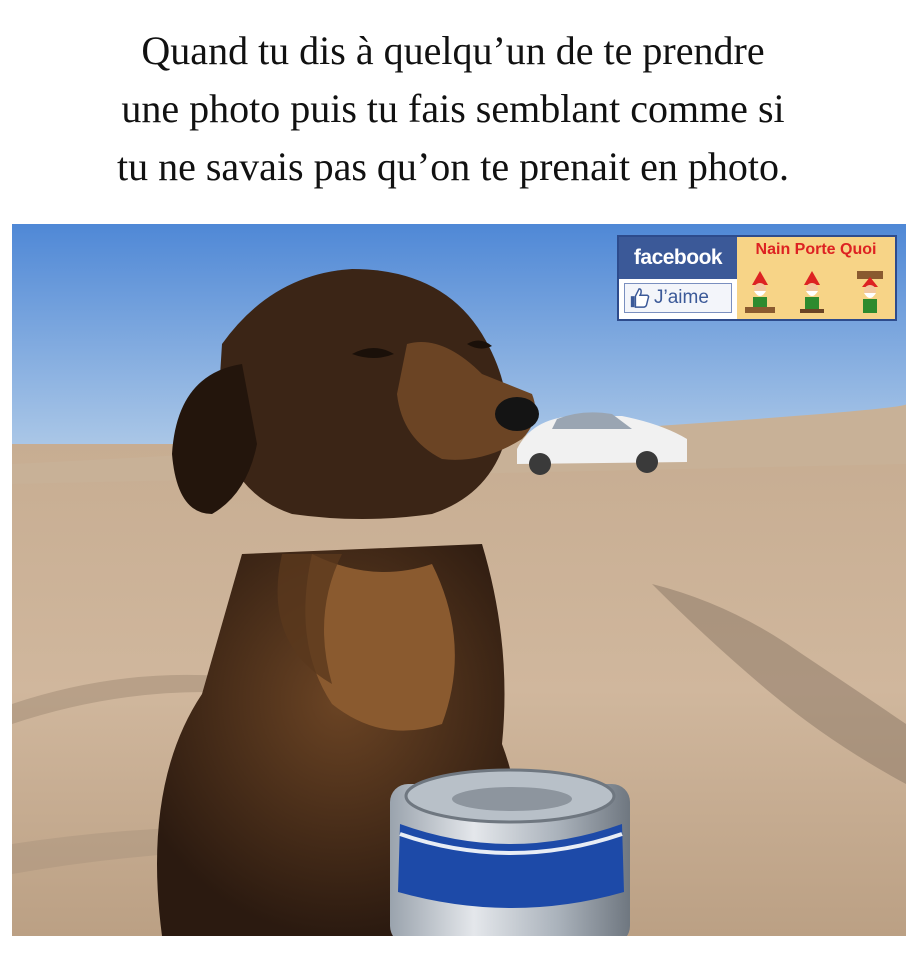 Image resolution: width=906 pixels, height=960 pixels. I want to click on caption-line-2: une photo puis tu fais semblant comme si, so click(453, 108).